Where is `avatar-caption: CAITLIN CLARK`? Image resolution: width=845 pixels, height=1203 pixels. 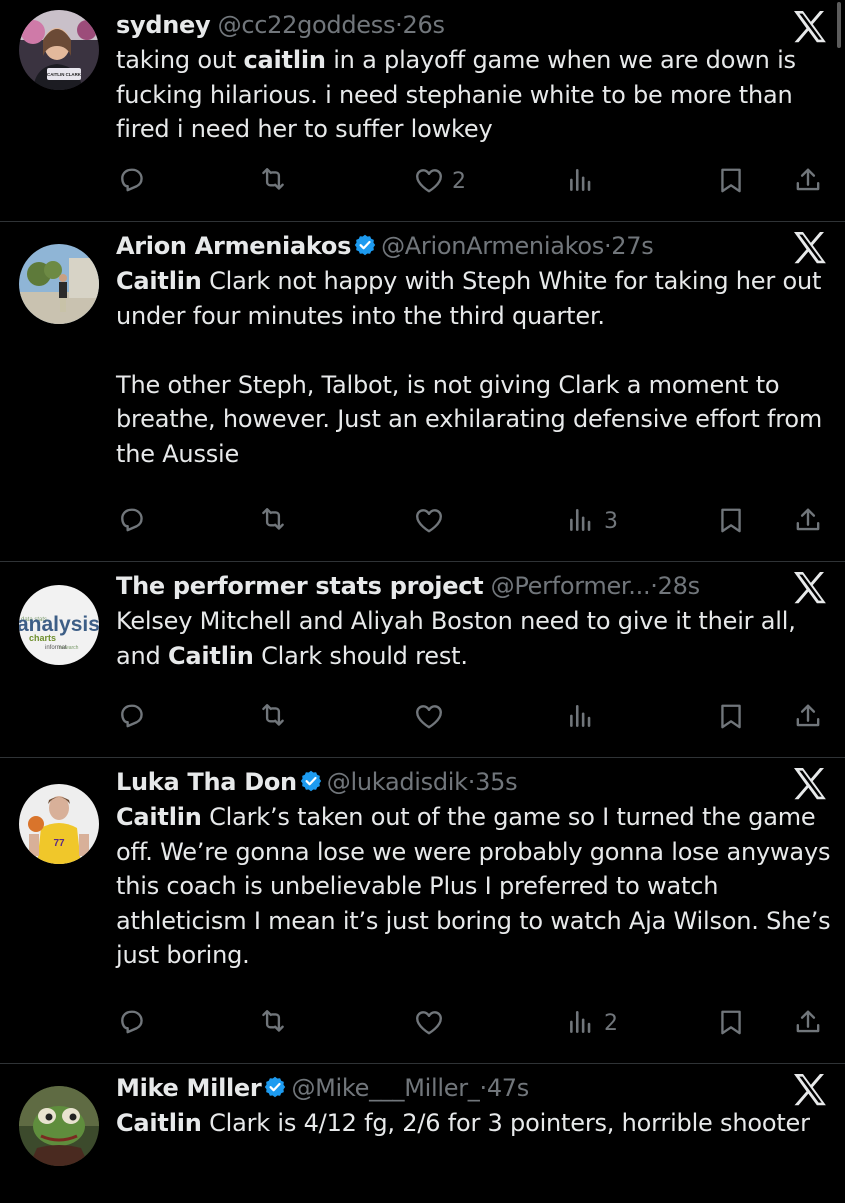 avatar-caption: CAITLIN CLARK is located at coordinates (64, 74).